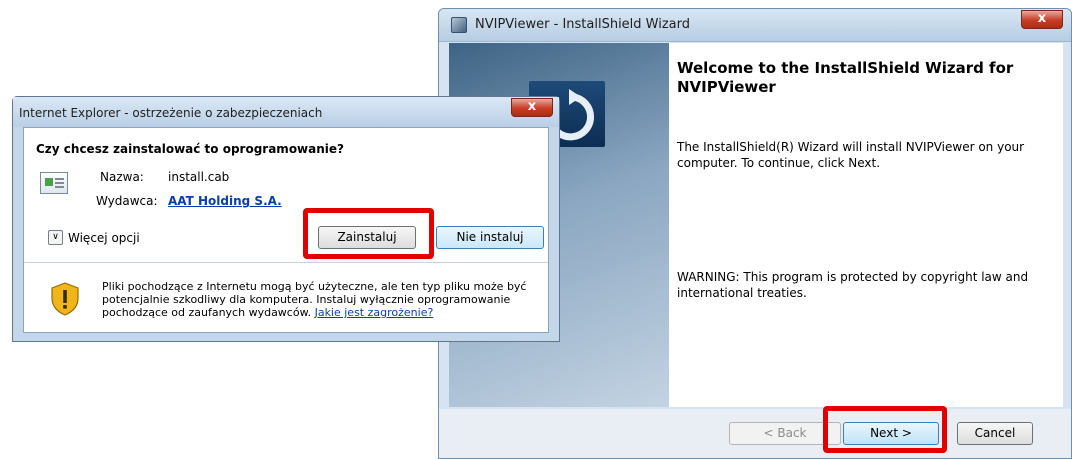 The image size is (1072, 459). I want to click on risk-info-link: Jakie jest zagrożenie?, so click(374, 312).